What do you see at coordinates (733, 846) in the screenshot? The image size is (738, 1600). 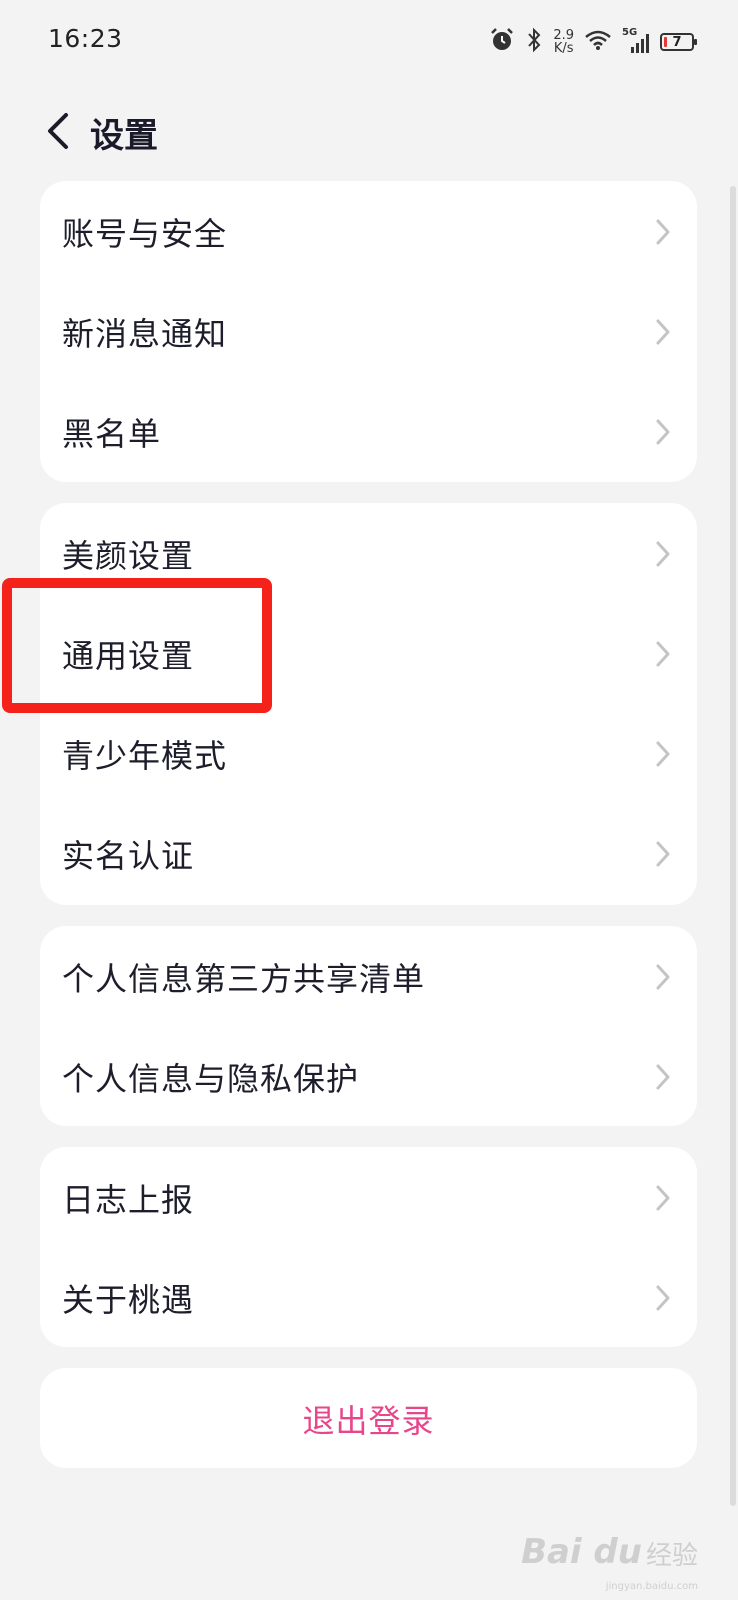 I see `scrollbar` at bounding box center [733, 846].